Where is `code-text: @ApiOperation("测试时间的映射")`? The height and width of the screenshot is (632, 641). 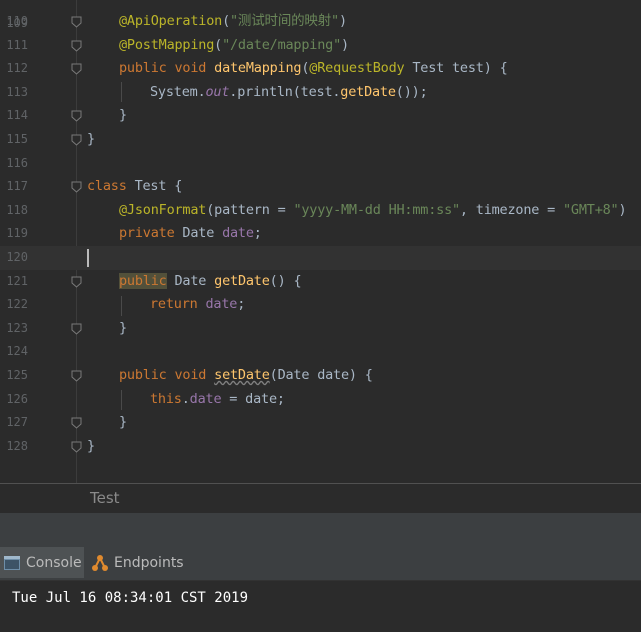 code-text: @ApiOperation("测试时间的映射") is located at coordinates (233, 22).